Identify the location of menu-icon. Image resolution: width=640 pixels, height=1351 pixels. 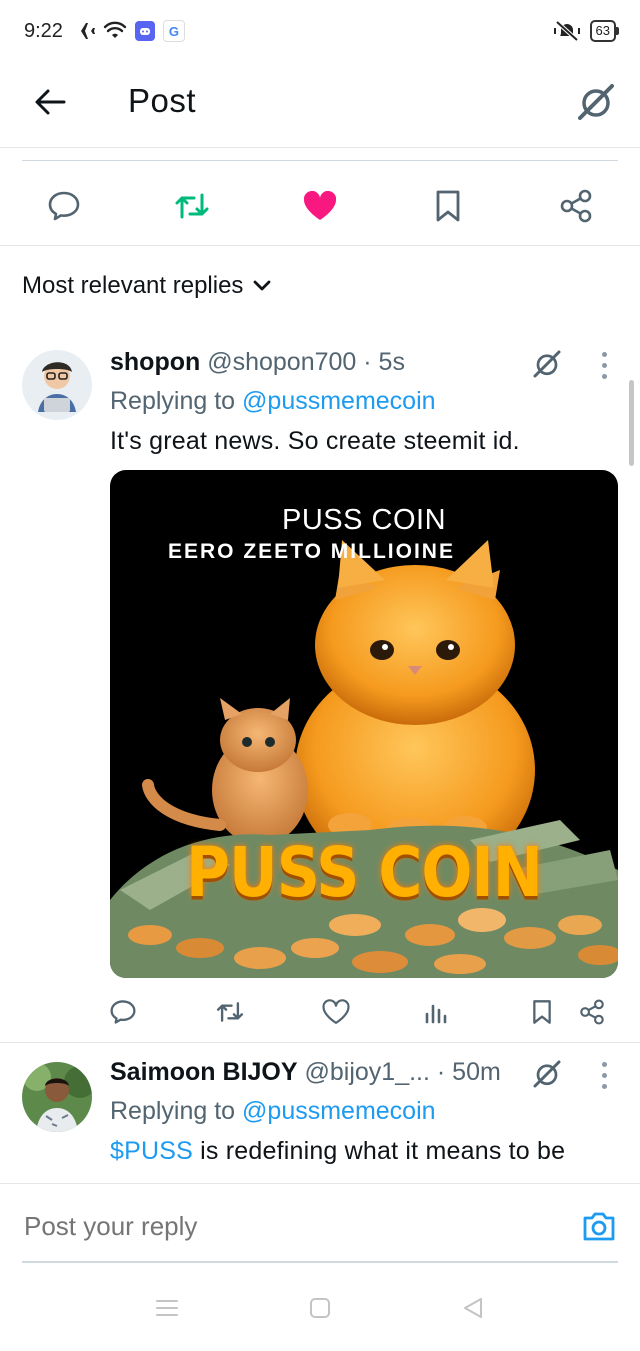
(167, 1308).